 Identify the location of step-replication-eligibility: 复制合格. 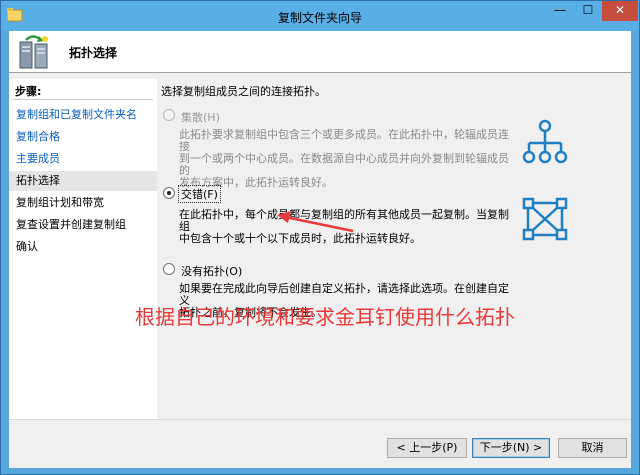
(83, 137).